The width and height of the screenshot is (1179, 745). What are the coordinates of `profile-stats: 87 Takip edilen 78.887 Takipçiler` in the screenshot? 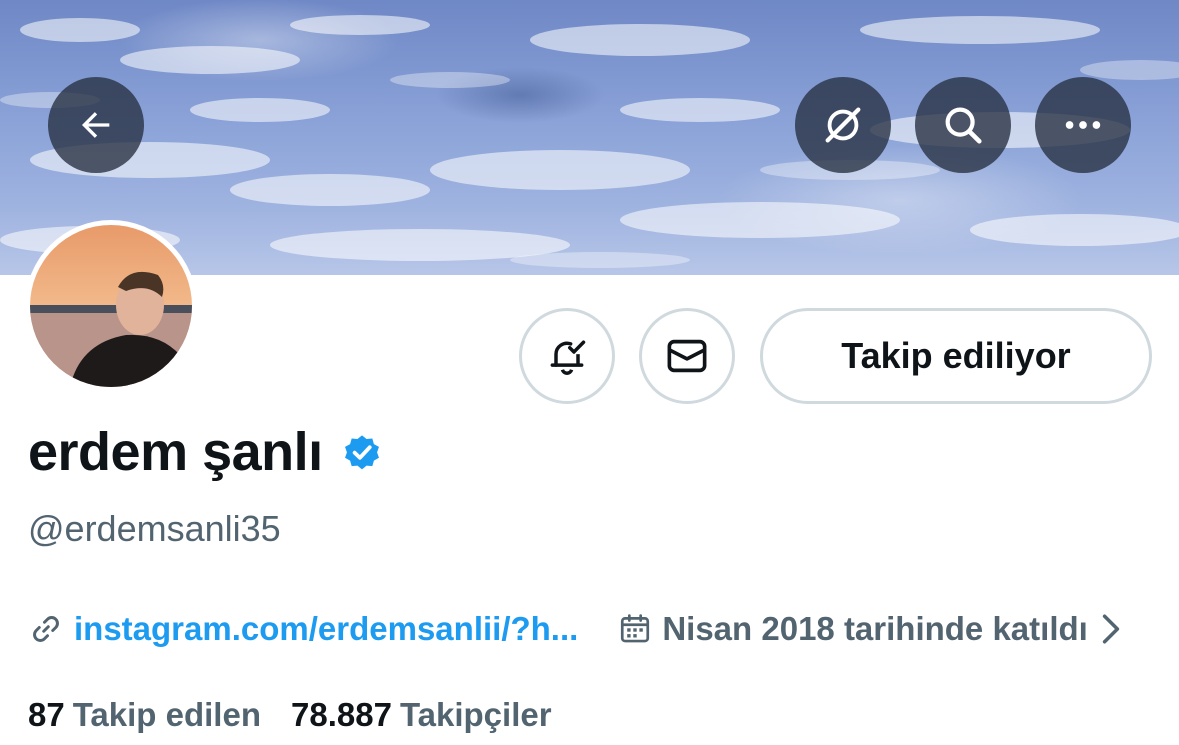 It's located at (305, 715).